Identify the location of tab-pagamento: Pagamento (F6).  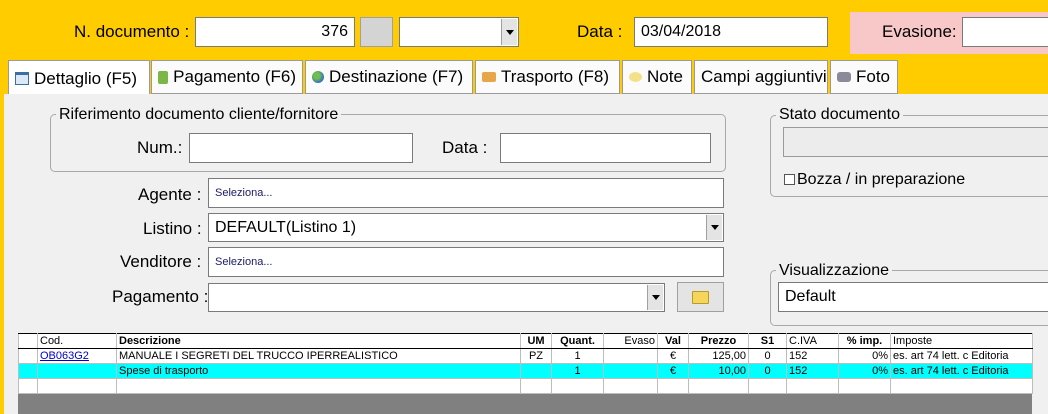
(227, 77).